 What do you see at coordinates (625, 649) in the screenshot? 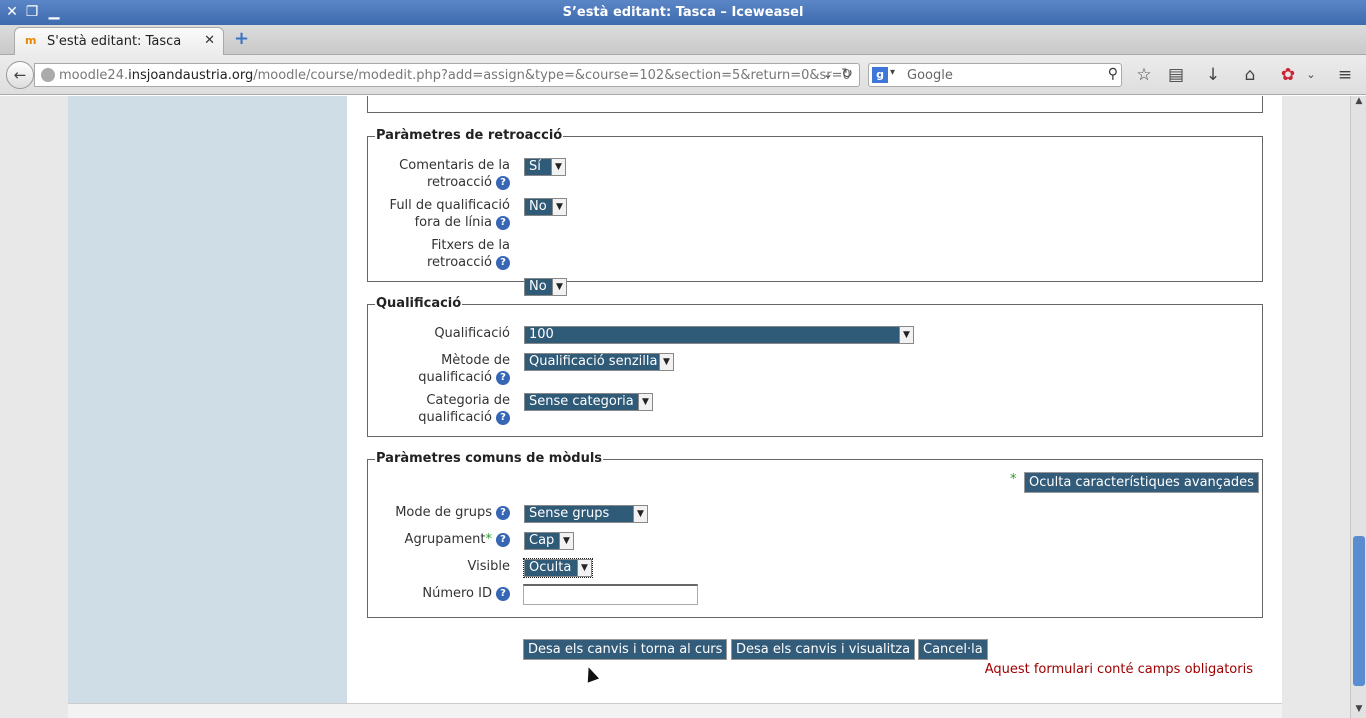
I see `save-and-return-button: Desa els canvis i torna al curs` at bounding box center [625, 649].